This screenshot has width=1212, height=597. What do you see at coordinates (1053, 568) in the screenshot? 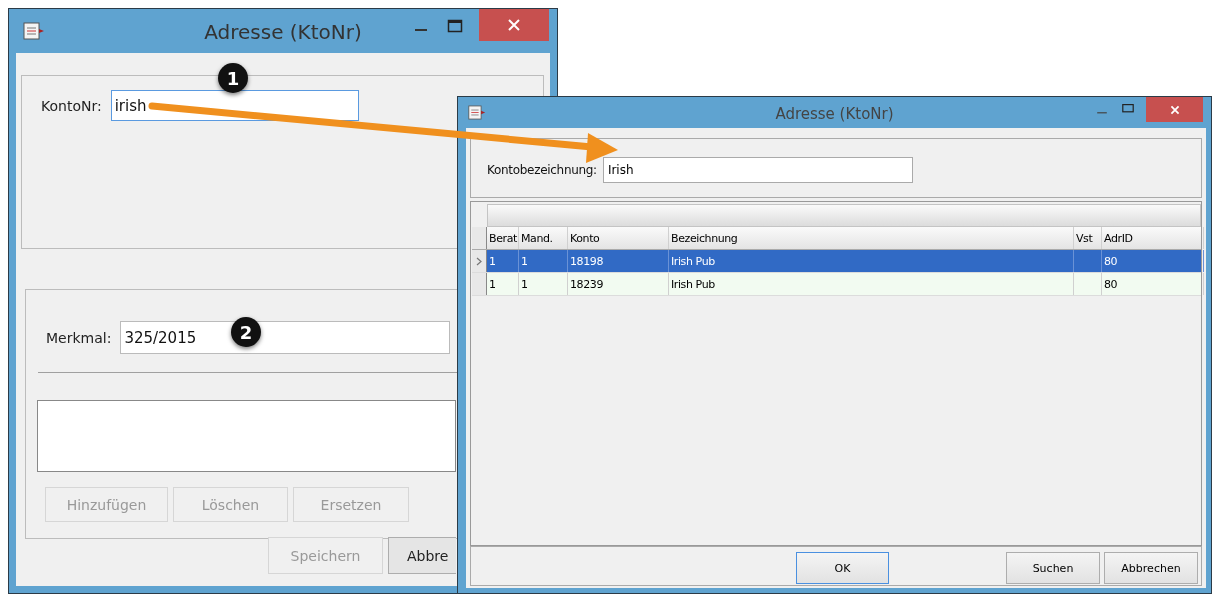
I see `dialog-button: Suchen` at bounding box center [1053, 568].